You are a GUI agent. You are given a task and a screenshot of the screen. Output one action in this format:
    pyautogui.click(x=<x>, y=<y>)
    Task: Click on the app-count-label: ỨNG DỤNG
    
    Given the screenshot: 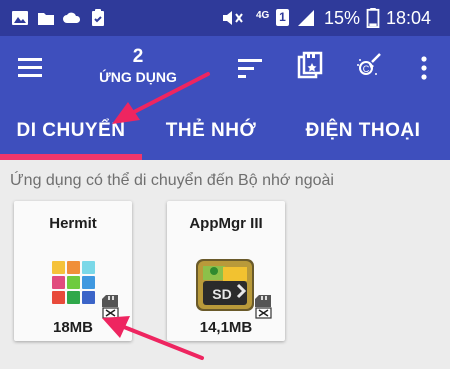 What is the action you would take?
    pyautogui.click(x=138, y=77)
    